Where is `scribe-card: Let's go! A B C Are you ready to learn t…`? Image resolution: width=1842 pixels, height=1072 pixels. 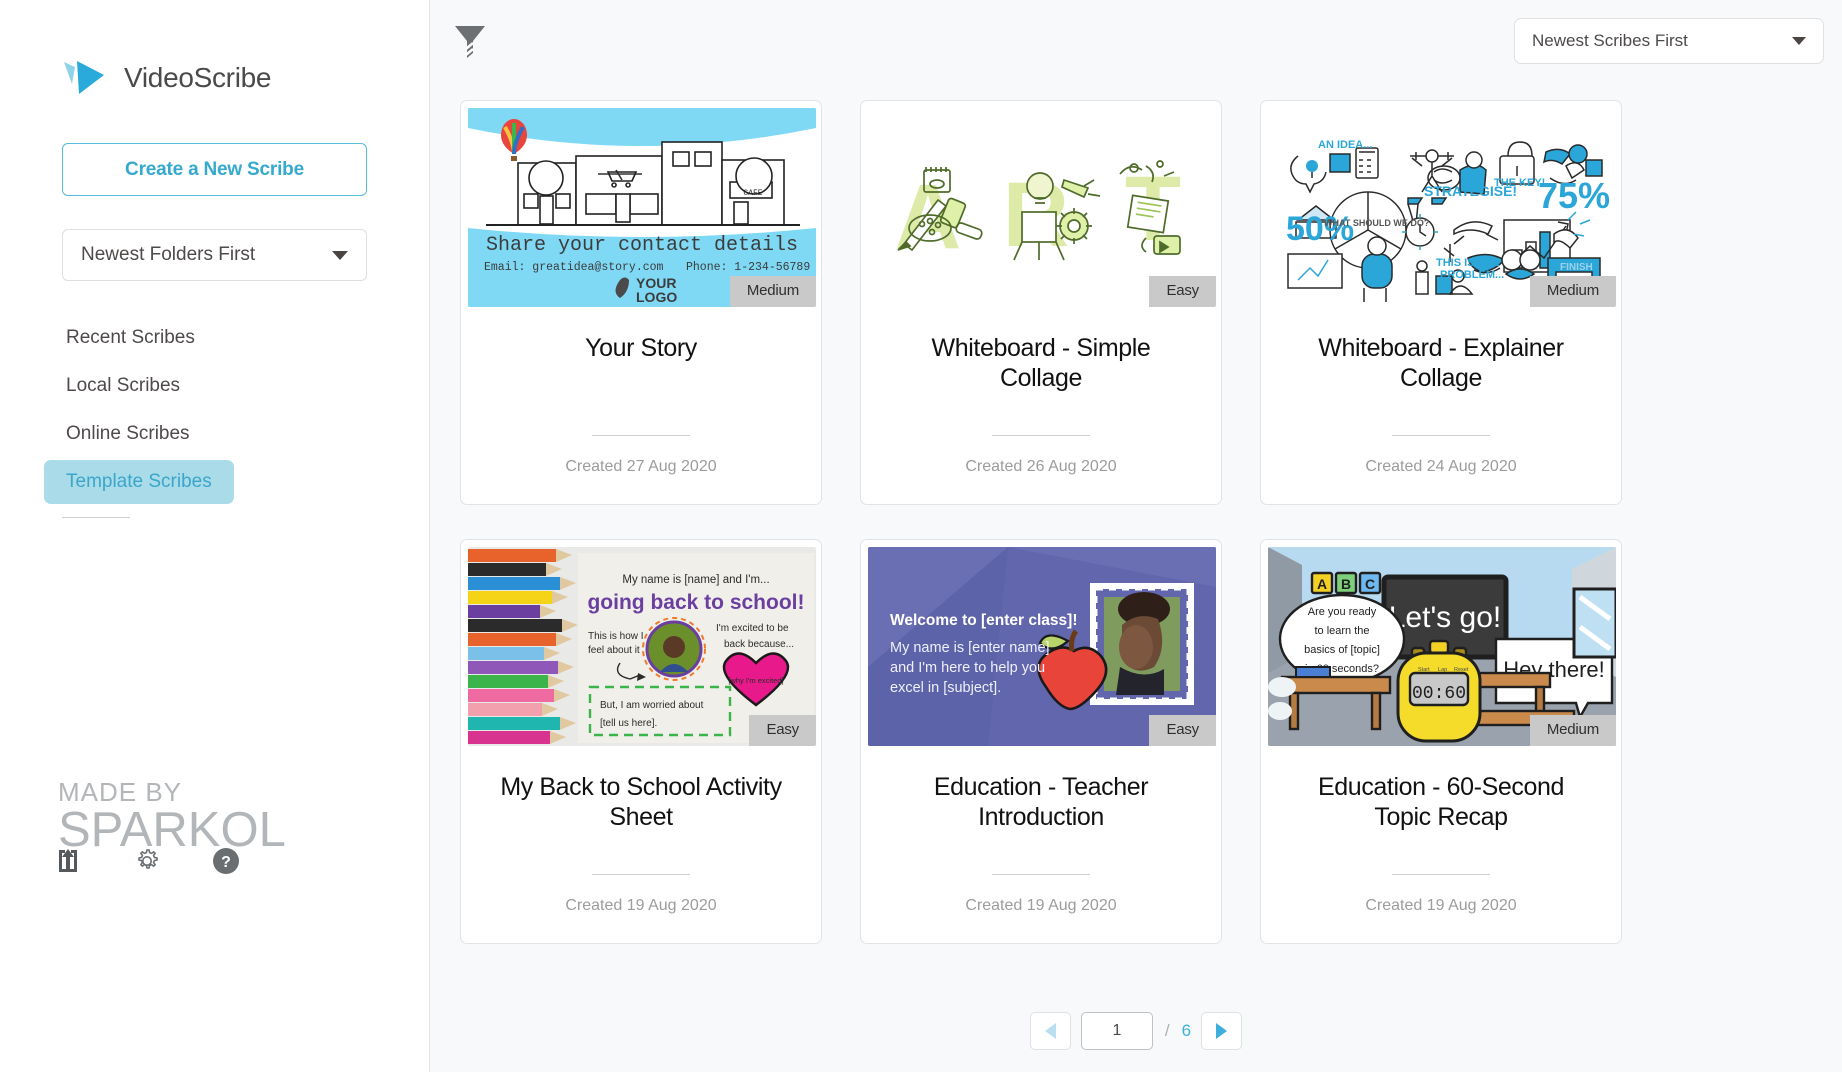
scribe-card: Let's go! A B C Are you ready to learn t… is located at coordinates (1441, 741).